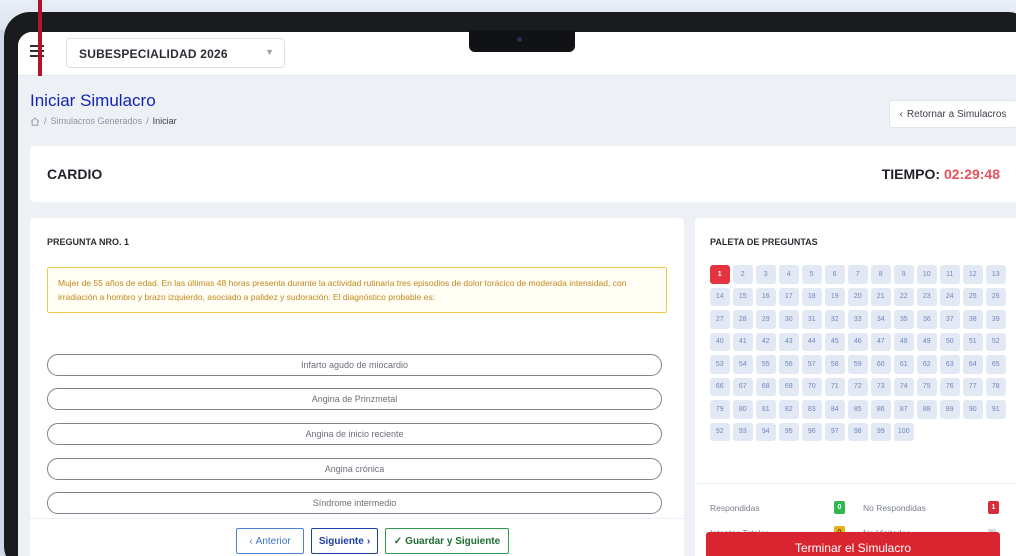  Describe the element at coordinates (743, 319) in the screenshot. I see `palette-cell: 28` at that location.